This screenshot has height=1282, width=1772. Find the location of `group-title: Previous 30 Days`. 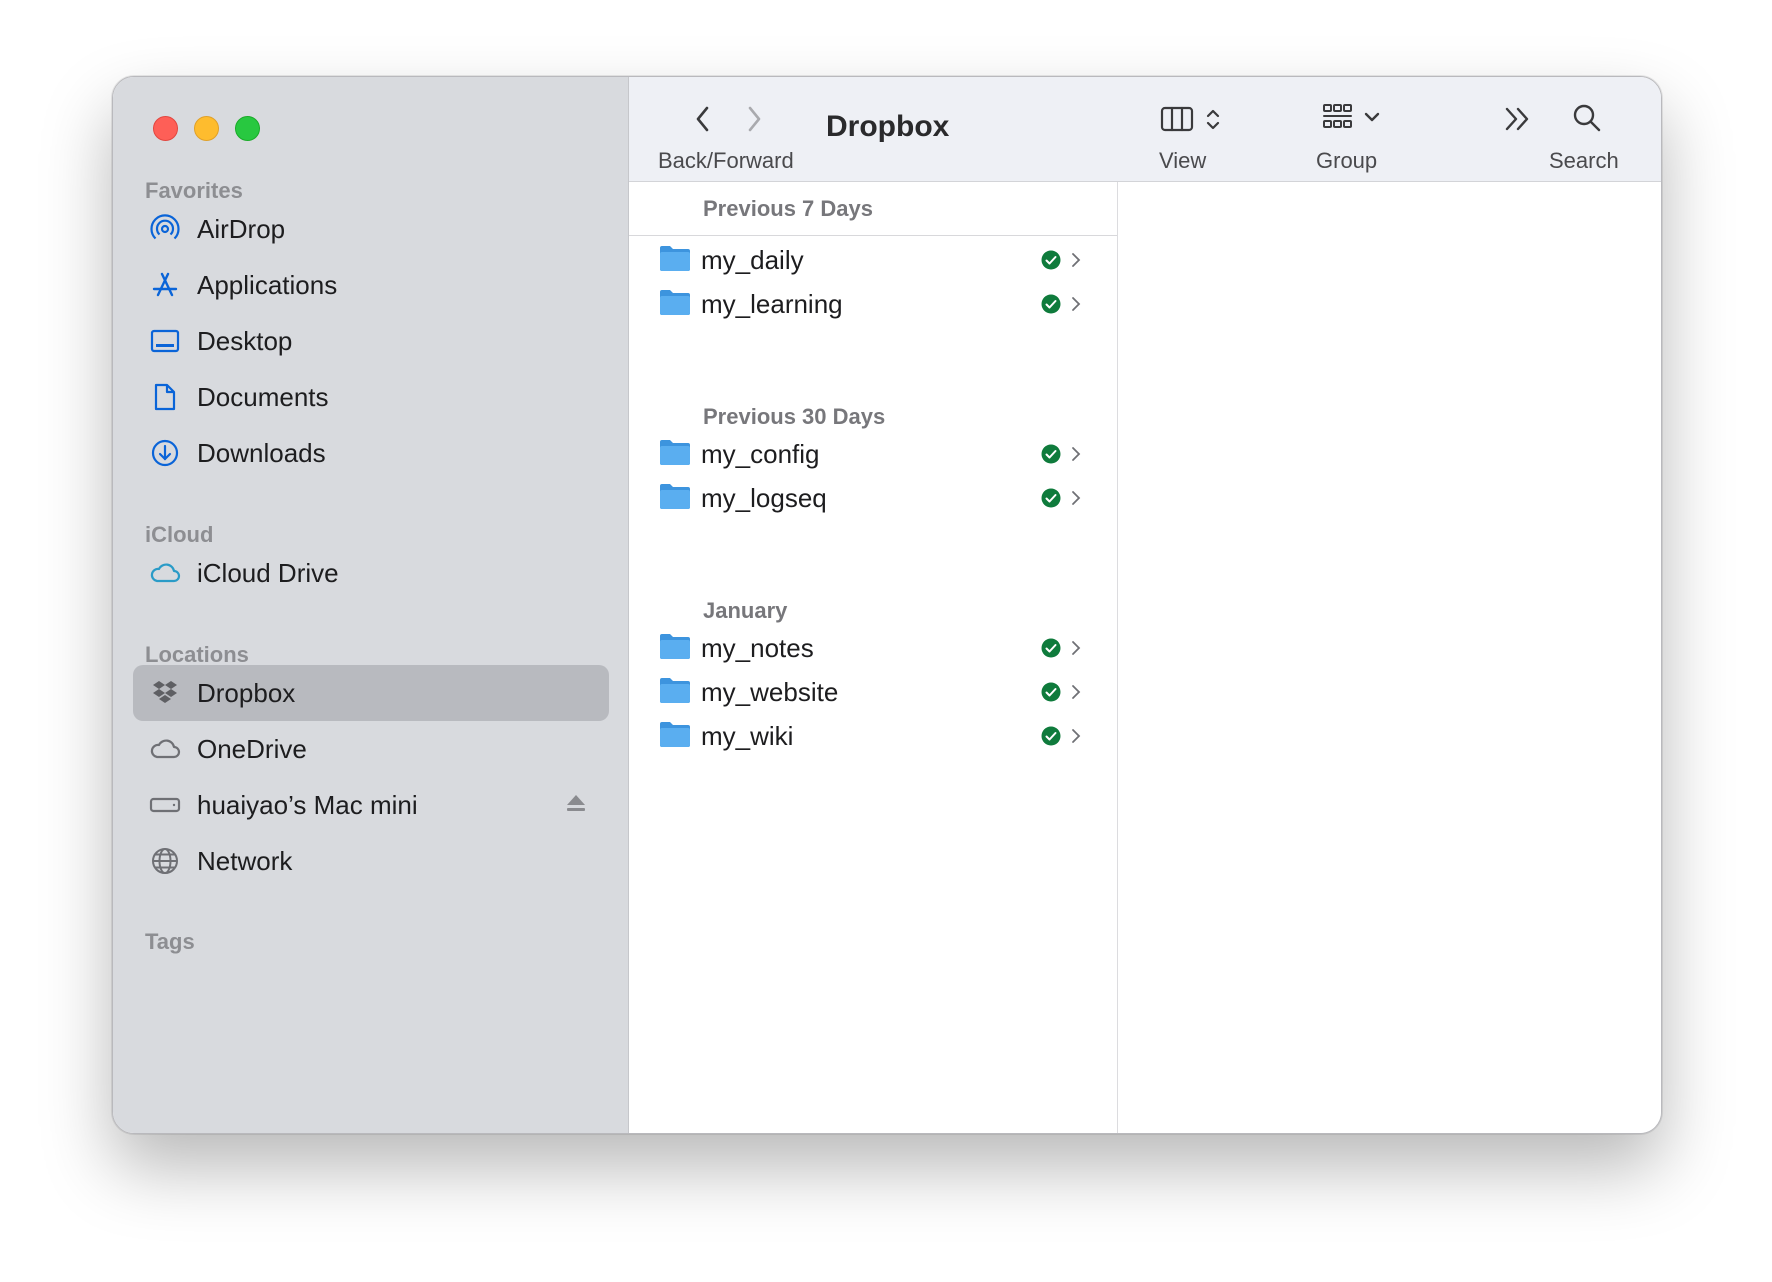

group-title: Previous 30 Days is located at coordinates (794, 416).